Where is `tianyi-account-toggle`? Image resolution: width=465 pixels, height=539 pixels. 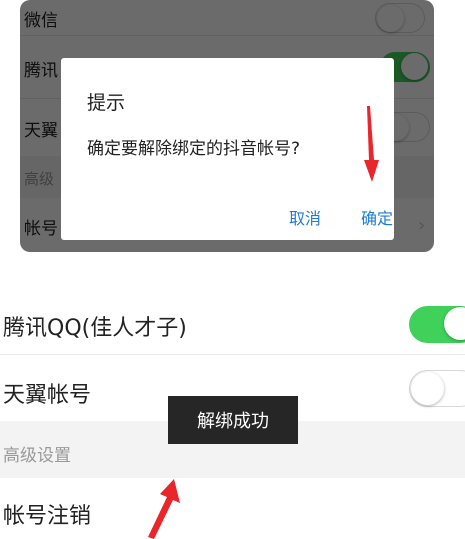
tianyi-account-toggle is located at coordinates (437, 388).